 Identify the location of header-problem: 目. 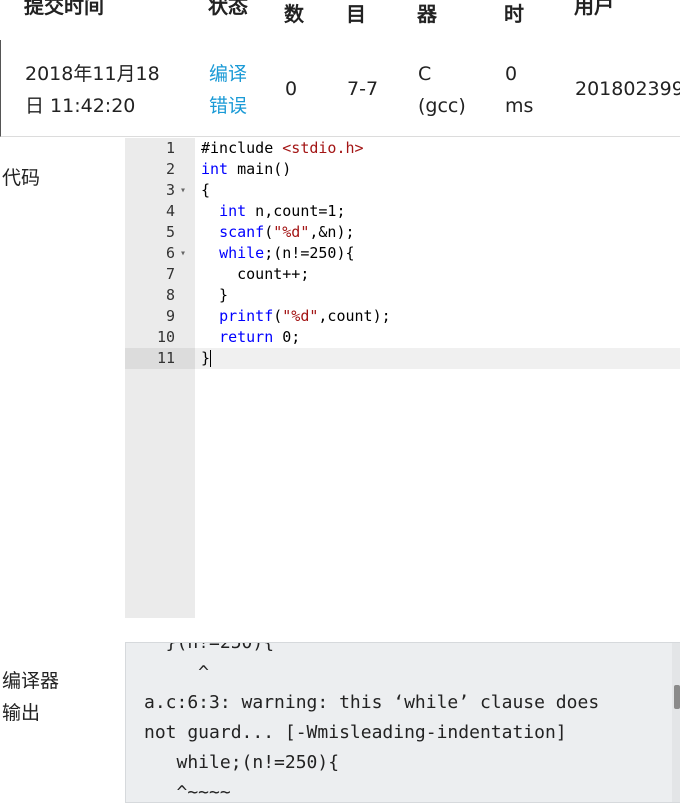
(356, 13).